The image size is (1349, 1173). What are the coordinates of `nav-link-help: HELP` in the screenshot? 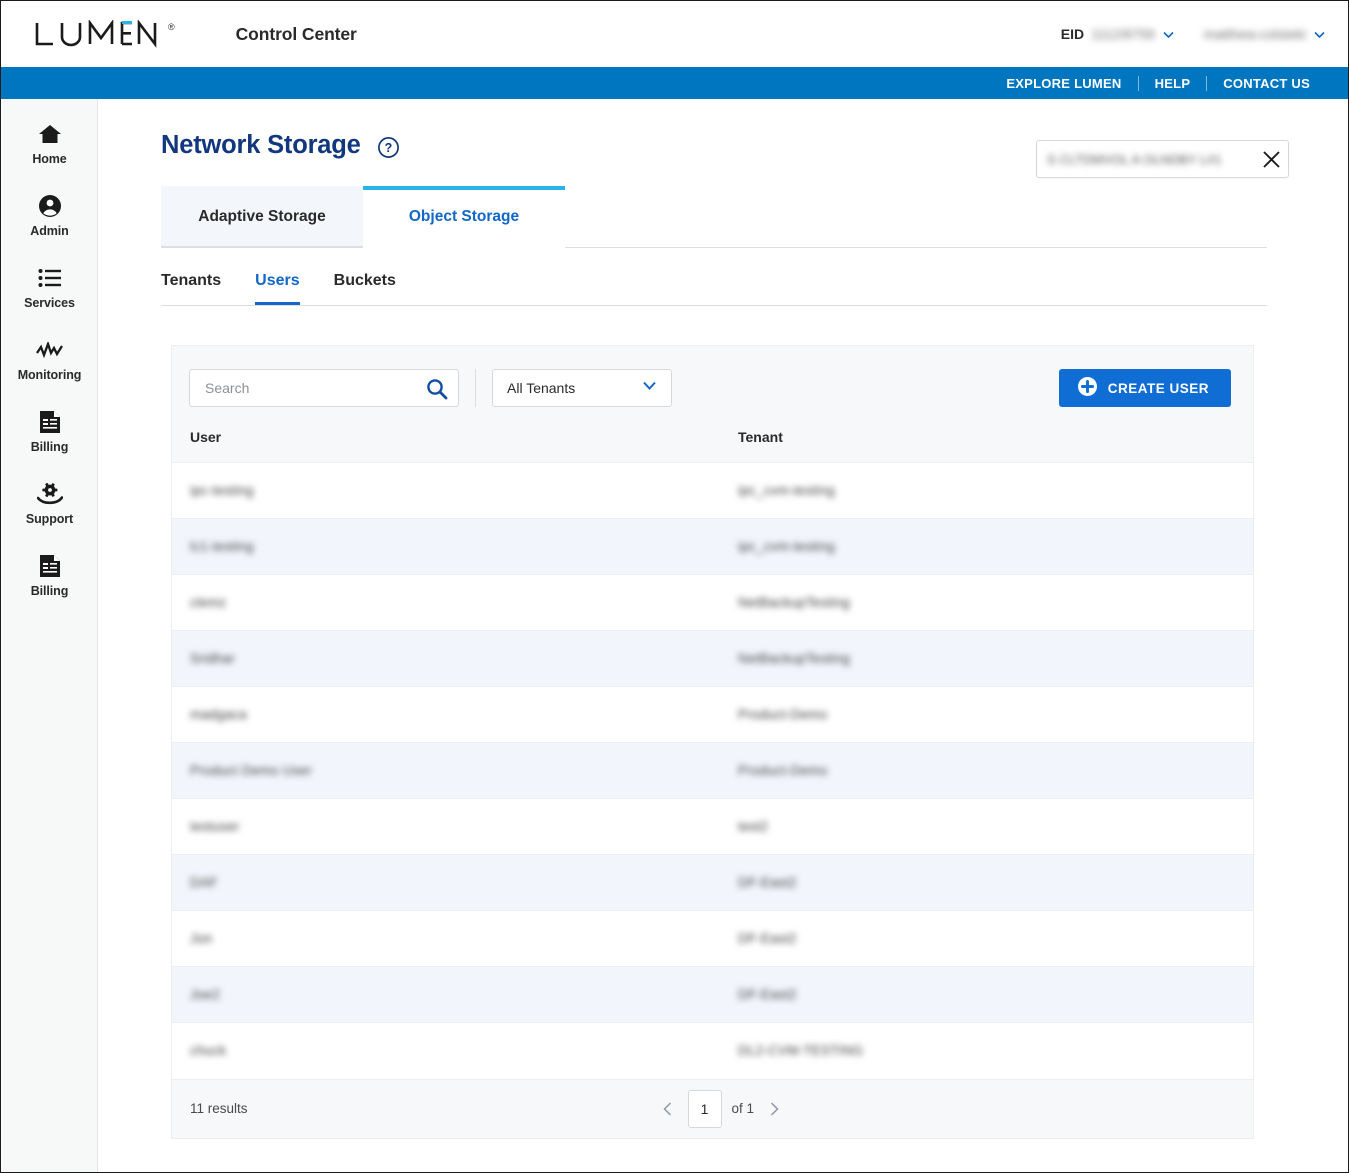 It's located at (1173, 83).